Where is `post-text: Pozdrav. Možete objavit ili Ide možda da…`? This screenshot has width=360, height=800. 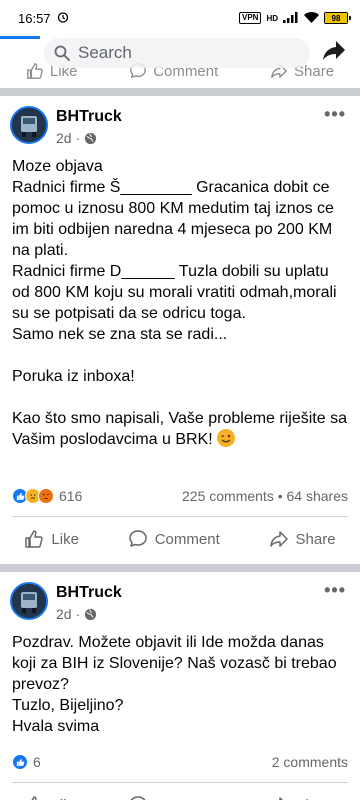
post-text: Pozdrav. Možete objavit ili Ide možda da… is located at coordinates (174, 684).